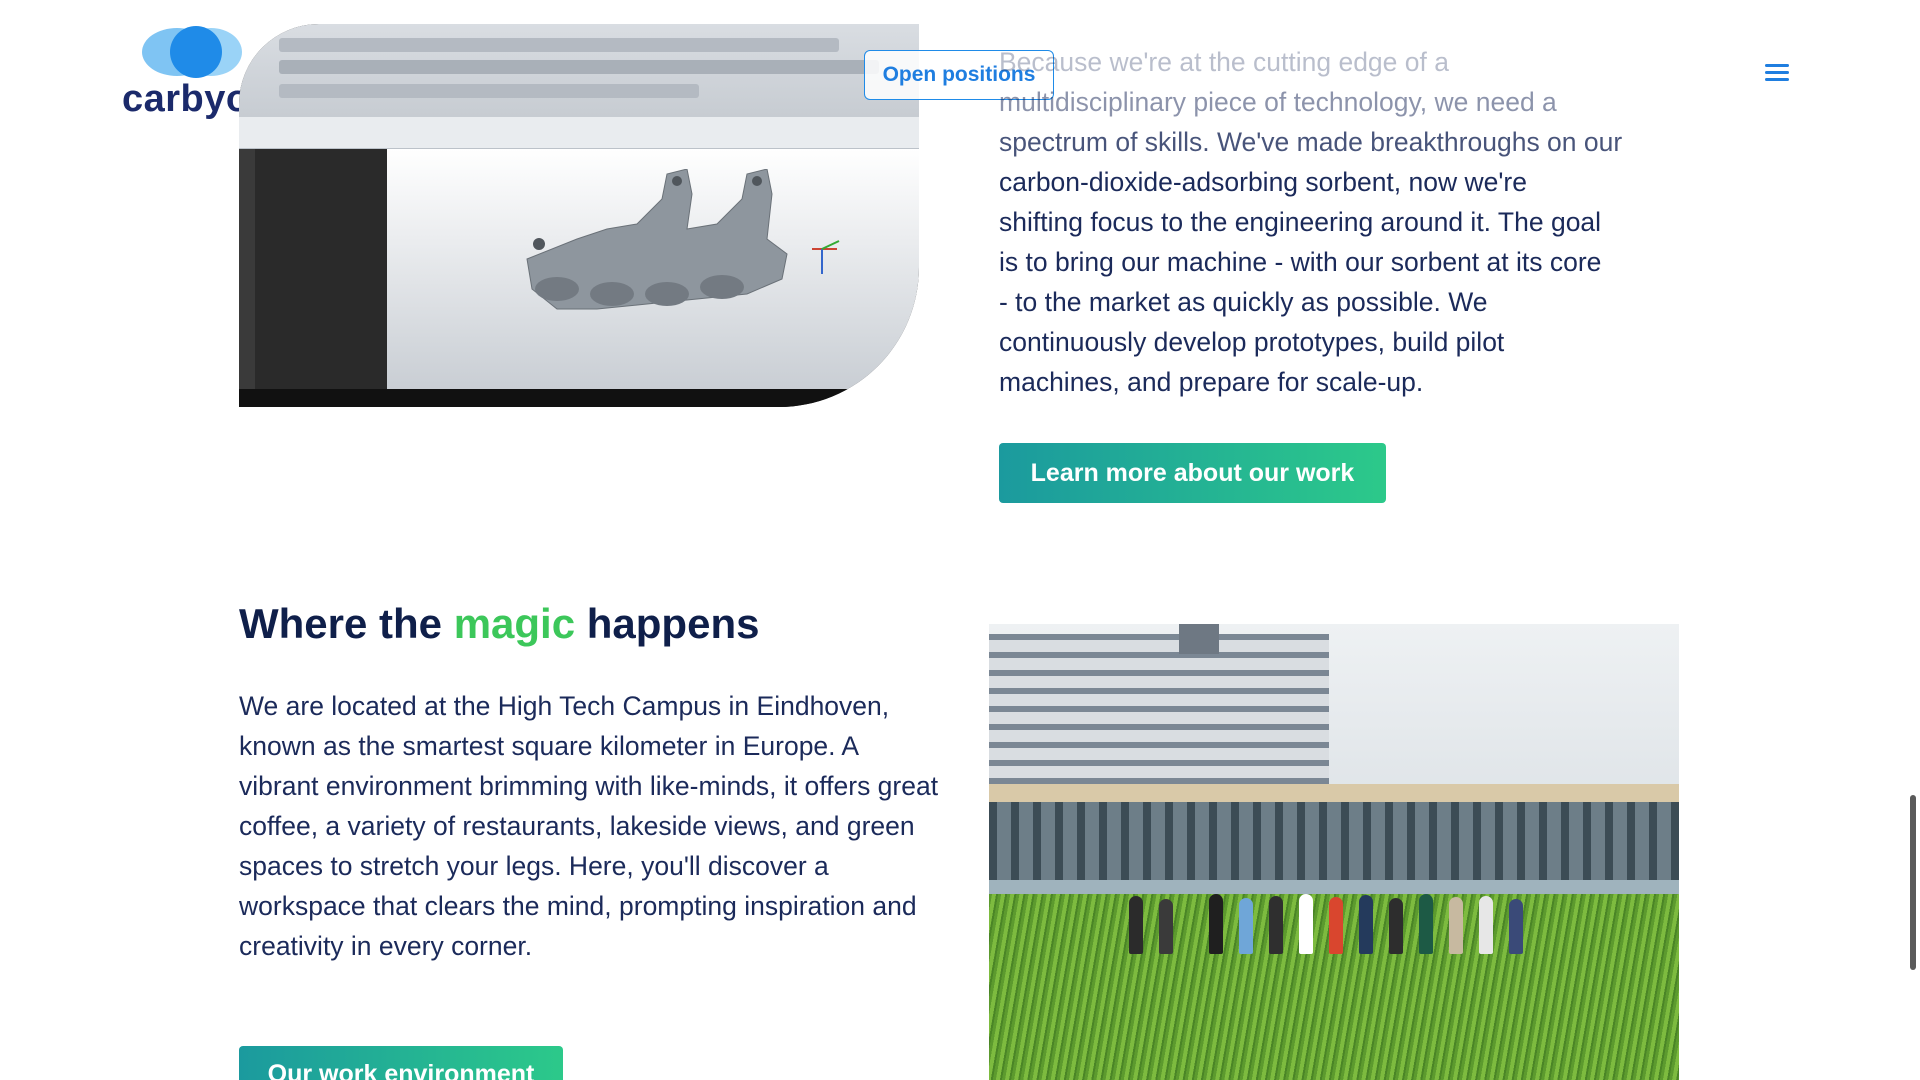 The width and height of the screenshot is (1920, 1080). What do you see at coordinates (514, 623) in the screenshot?
I see `heading-accent: magic` at bounding box center [514, 623].